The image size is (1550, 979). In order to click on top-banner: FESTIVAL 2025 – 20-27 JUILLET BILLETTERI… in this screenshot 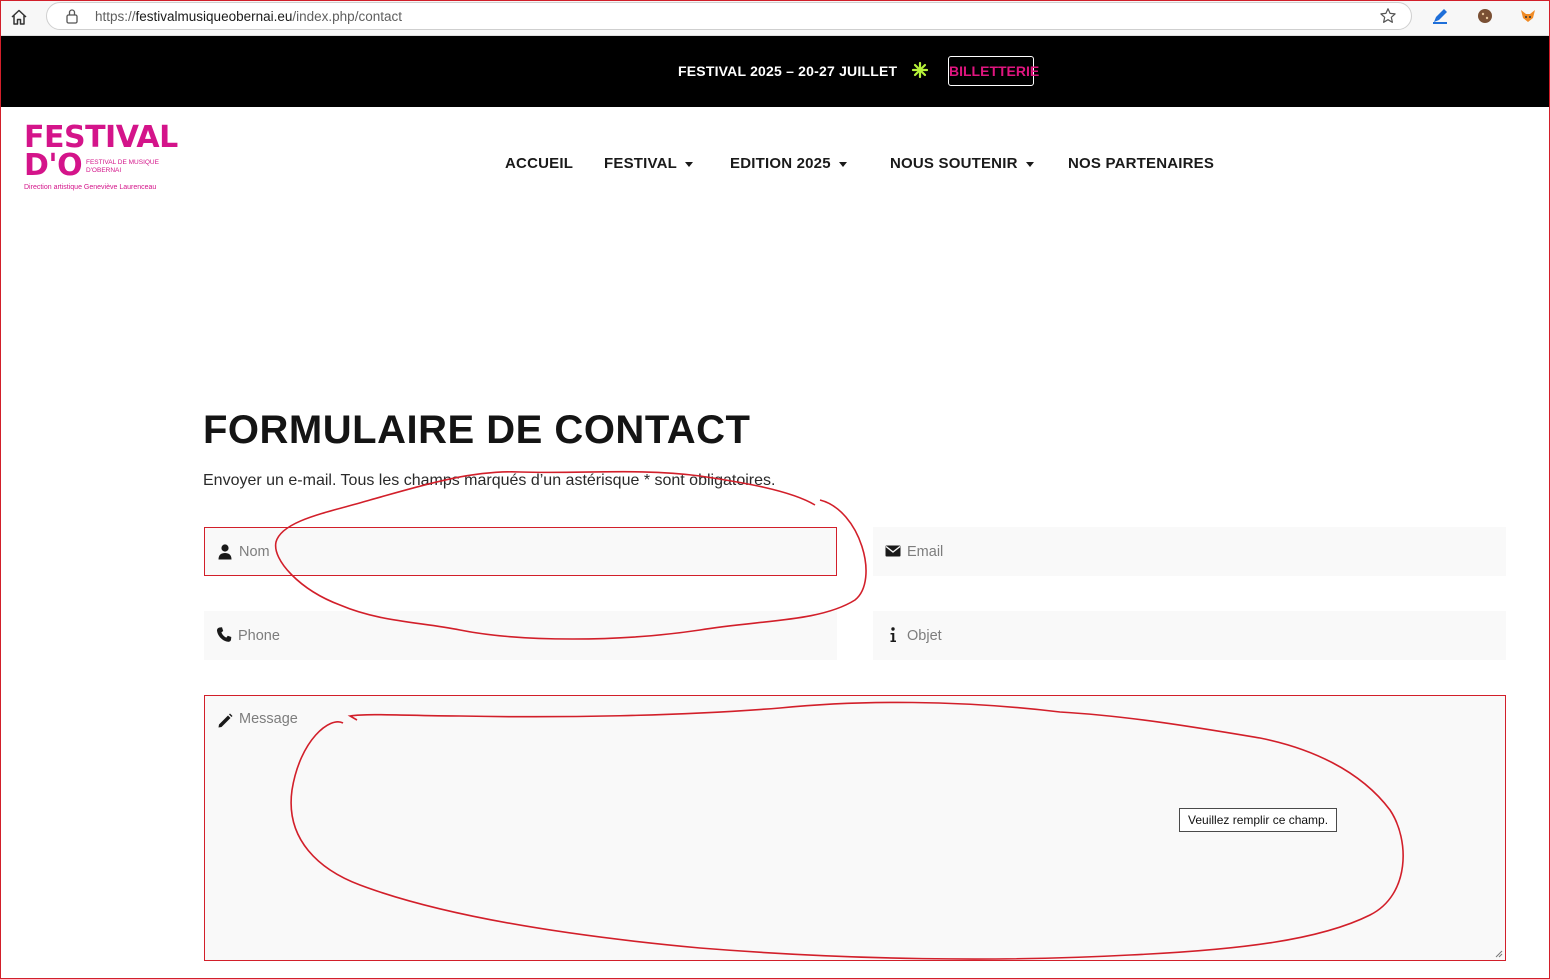, I will do `click(775, 71)`.